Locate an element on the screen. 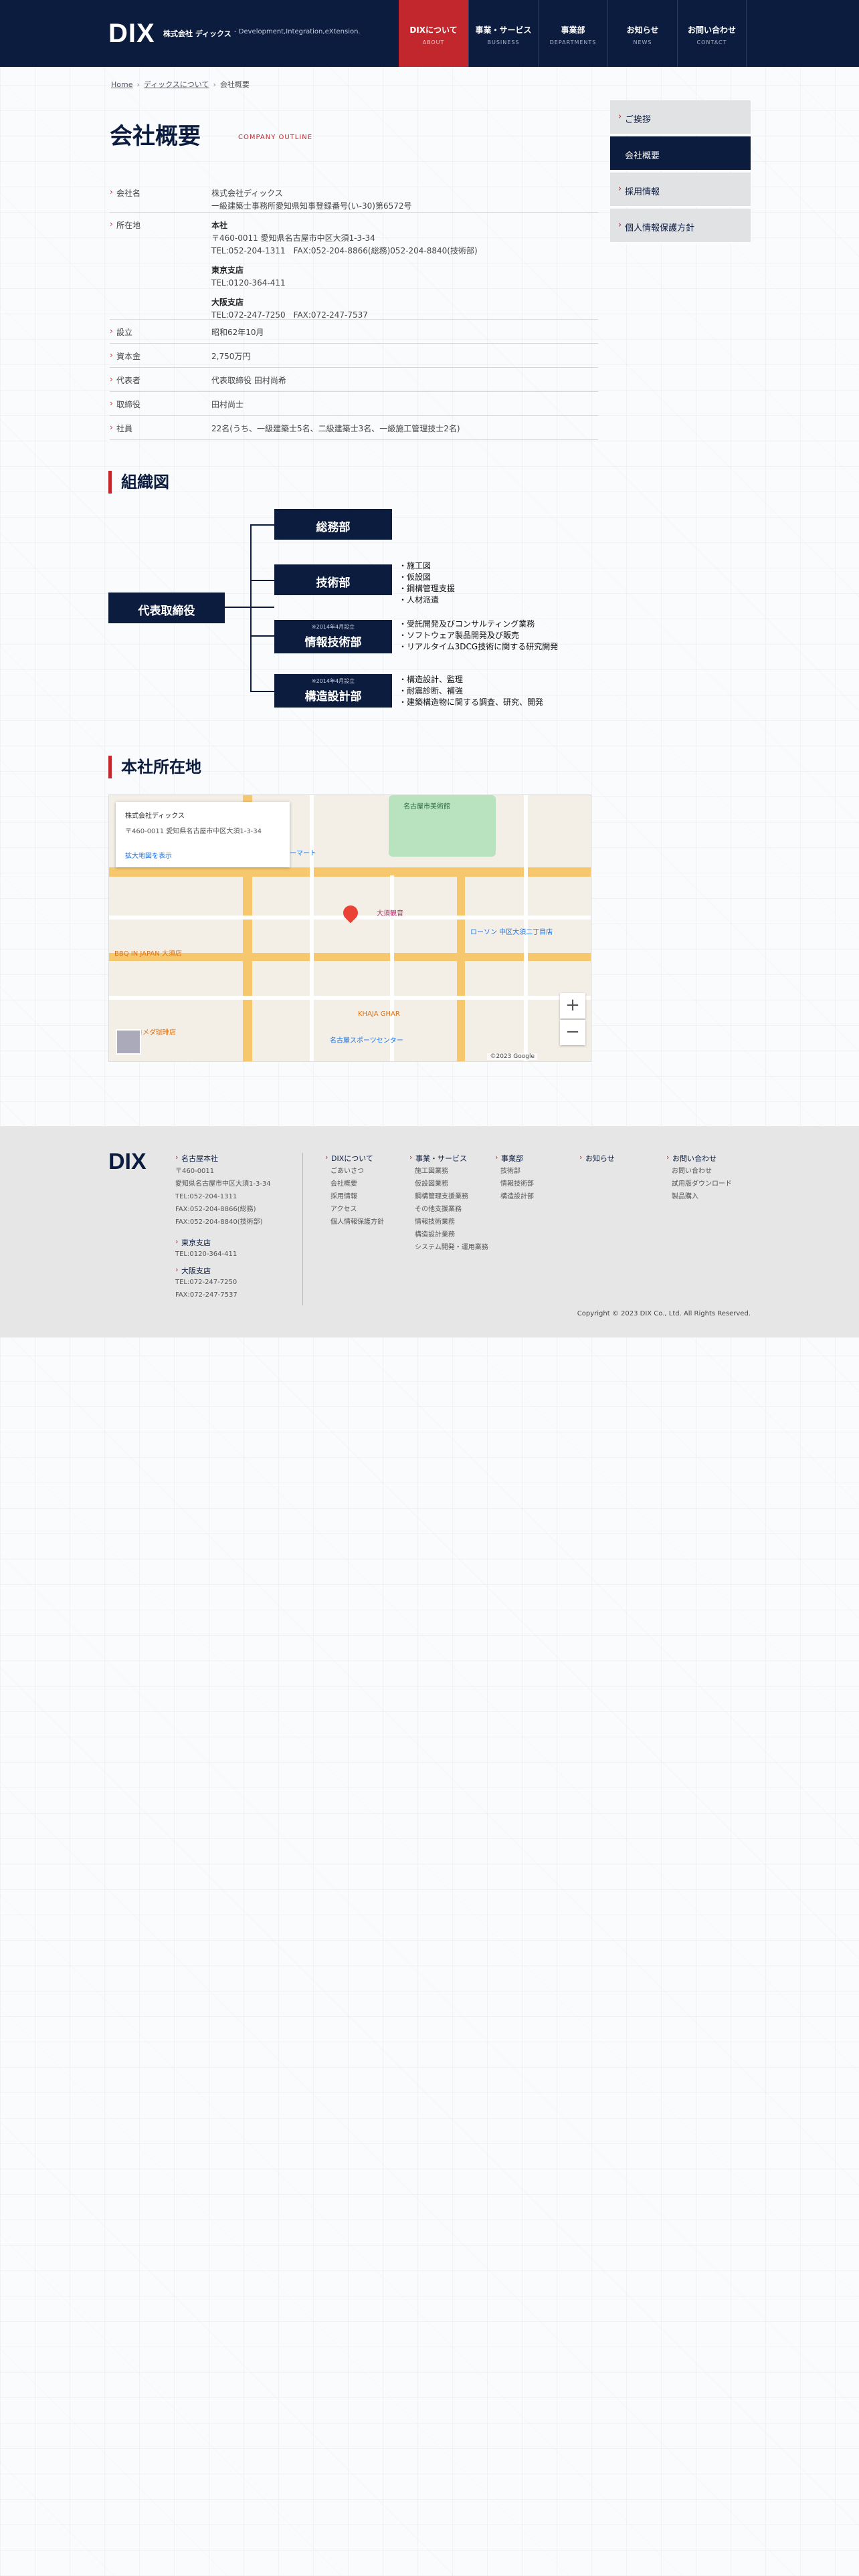  org-dept-box: 総務部 is located at coordinates (333, 524).